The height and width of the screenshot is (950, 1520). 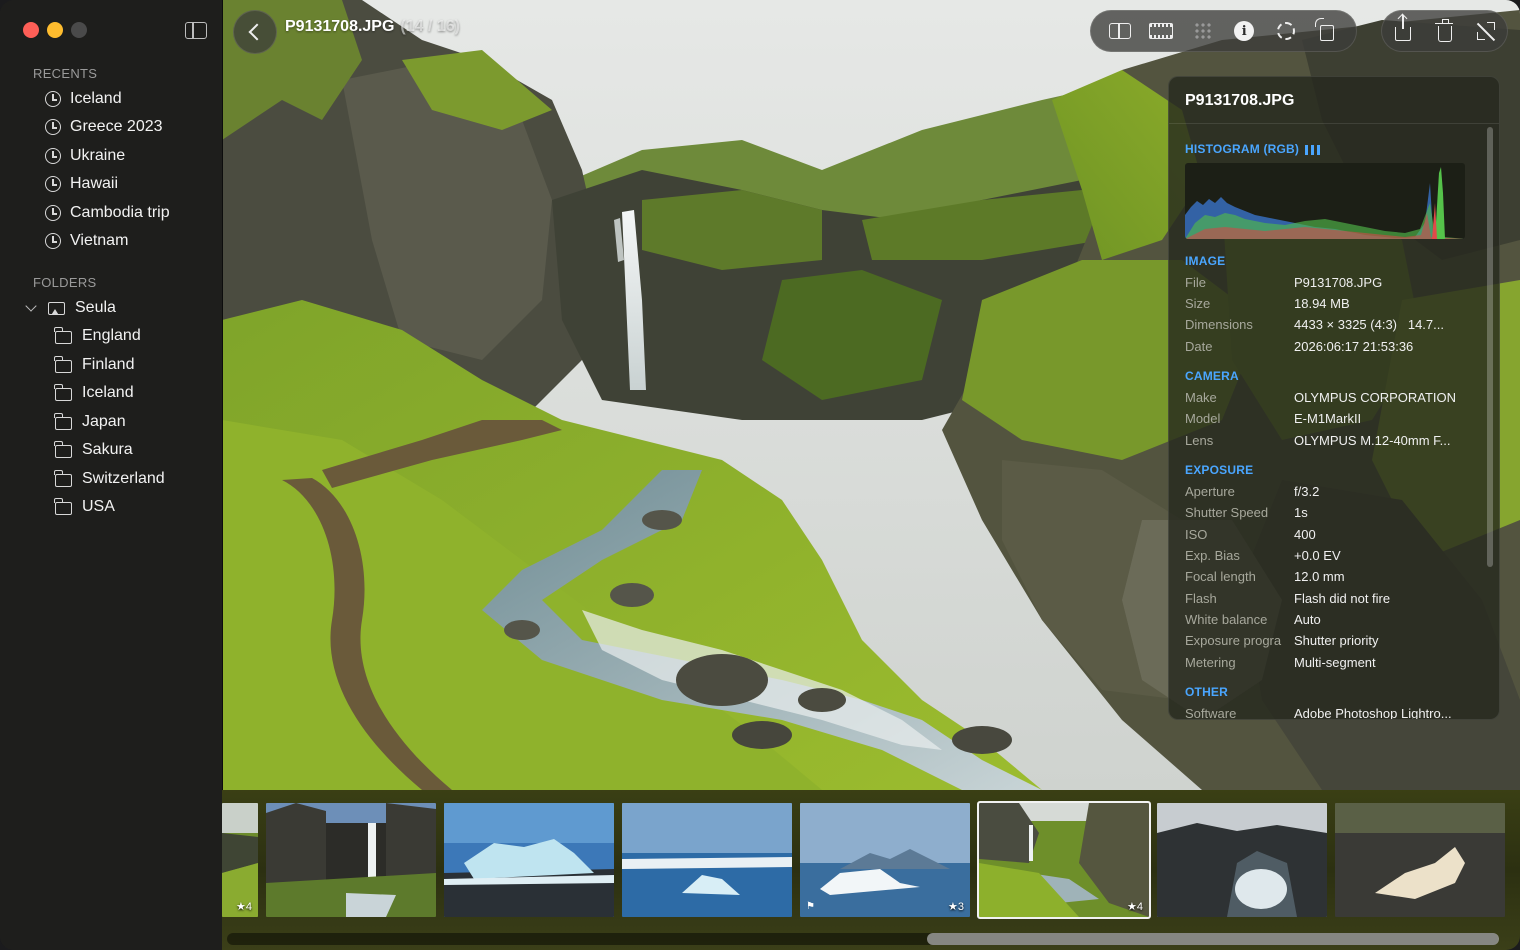 What do you see at coordinates (863, 939) in the screenshot?
I see `filmstrip-scrollbar` at bounding box center [863, 939].